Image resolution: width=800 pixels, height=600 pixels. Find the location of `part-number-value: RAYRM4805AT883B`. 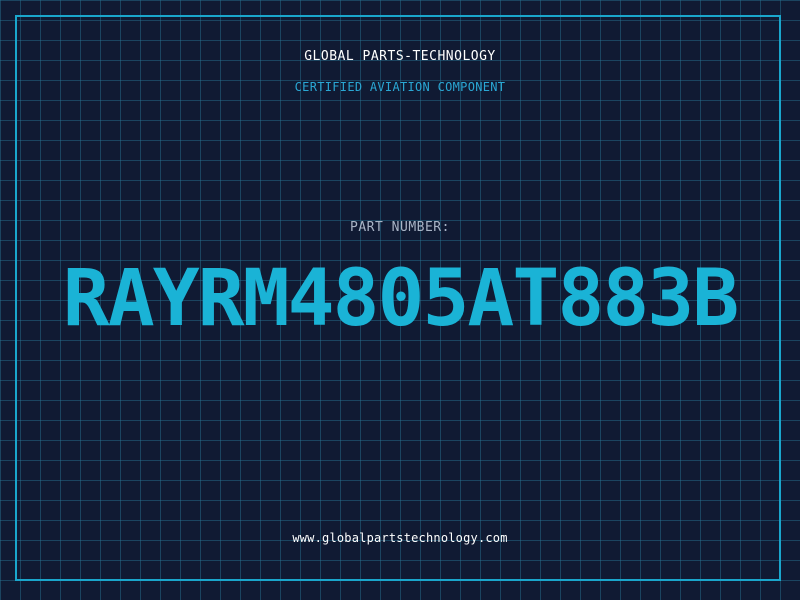

part-number-value: RAYRM4805AT883B is located at coordinates (400, 299).